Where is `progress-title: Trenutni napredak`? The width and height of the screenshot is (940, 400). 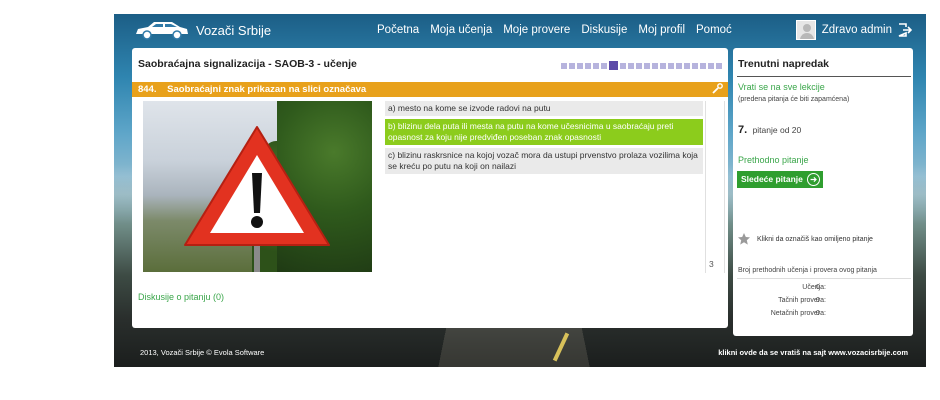
progress-title: Trenutni napredak is located at coordinates (784, 64).